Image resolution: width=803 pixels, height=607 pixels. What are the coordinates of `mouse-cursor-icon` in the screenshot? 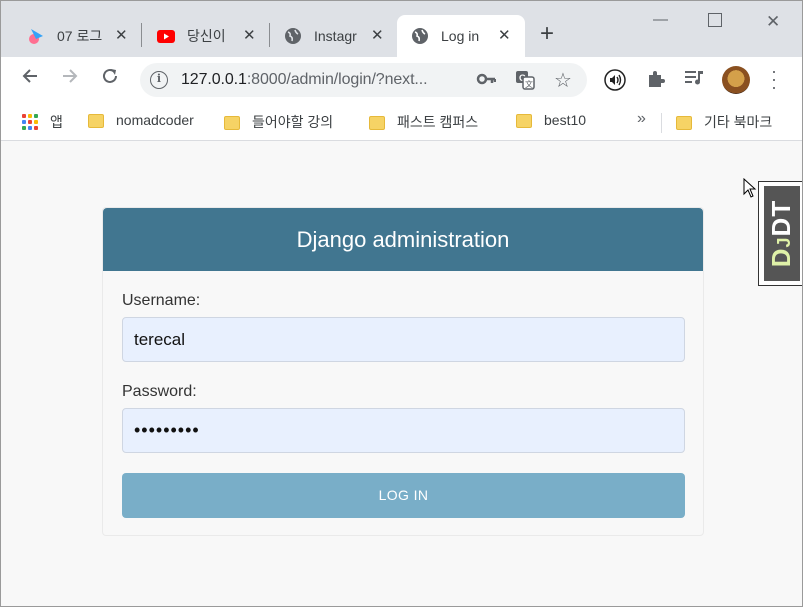 It's located at (750, 190).